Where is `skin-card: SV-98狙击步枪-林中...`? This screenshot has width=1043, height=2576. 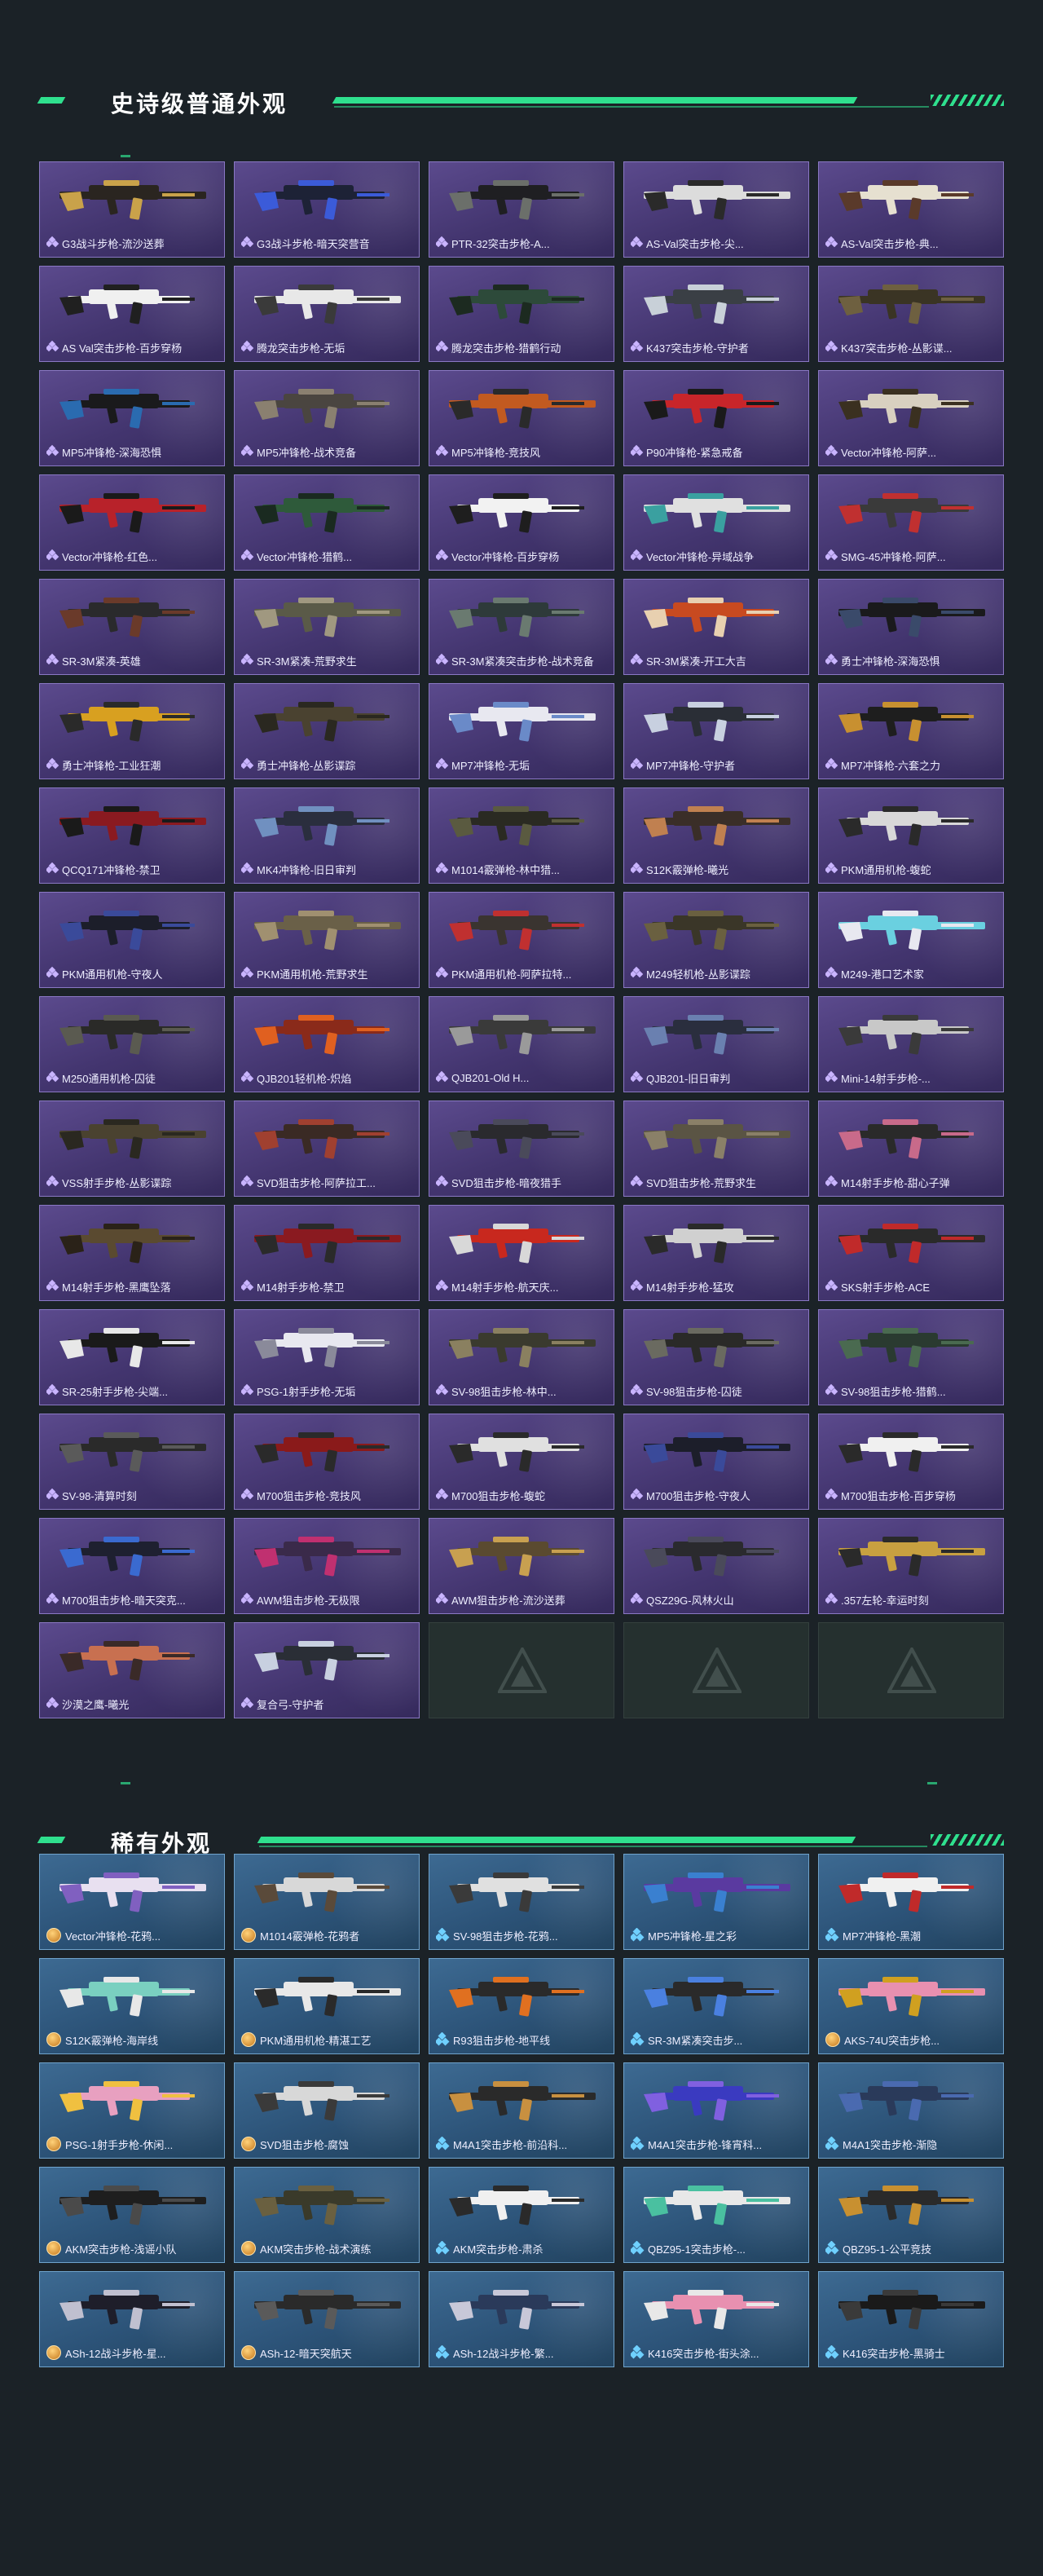
skin-card: SV-98狙击步枪-林中... is located at coordinates (521, 1357).